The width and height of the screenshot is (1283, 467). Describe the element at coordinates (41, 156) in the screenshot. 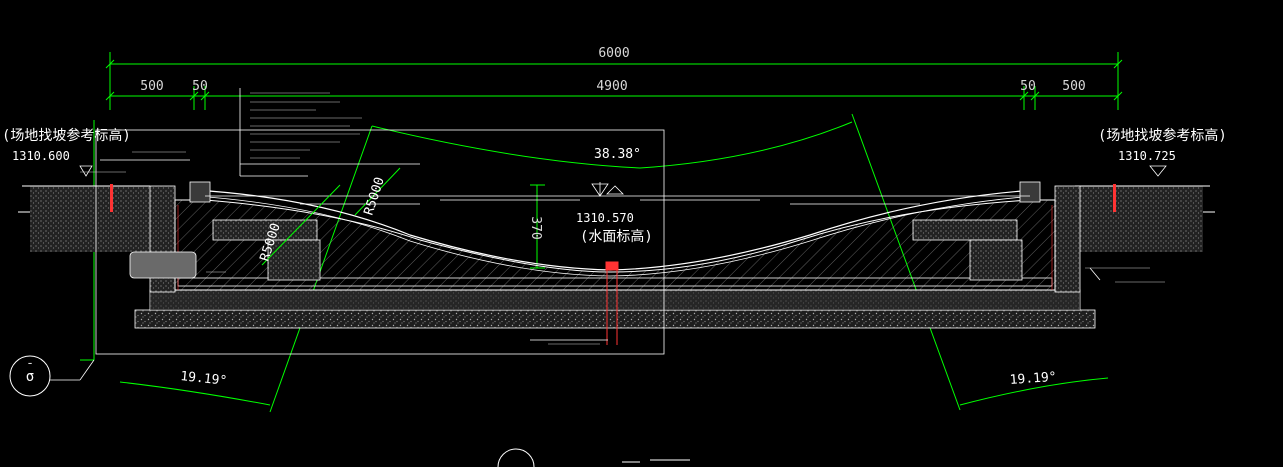

I see `level-left-value: 1310.600` at that location.